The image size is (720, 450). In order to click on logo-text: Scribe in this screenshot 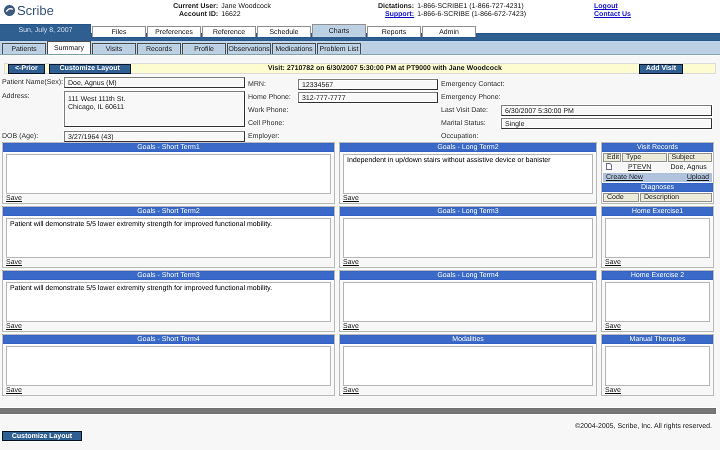, I will do `click(35, 10)`.